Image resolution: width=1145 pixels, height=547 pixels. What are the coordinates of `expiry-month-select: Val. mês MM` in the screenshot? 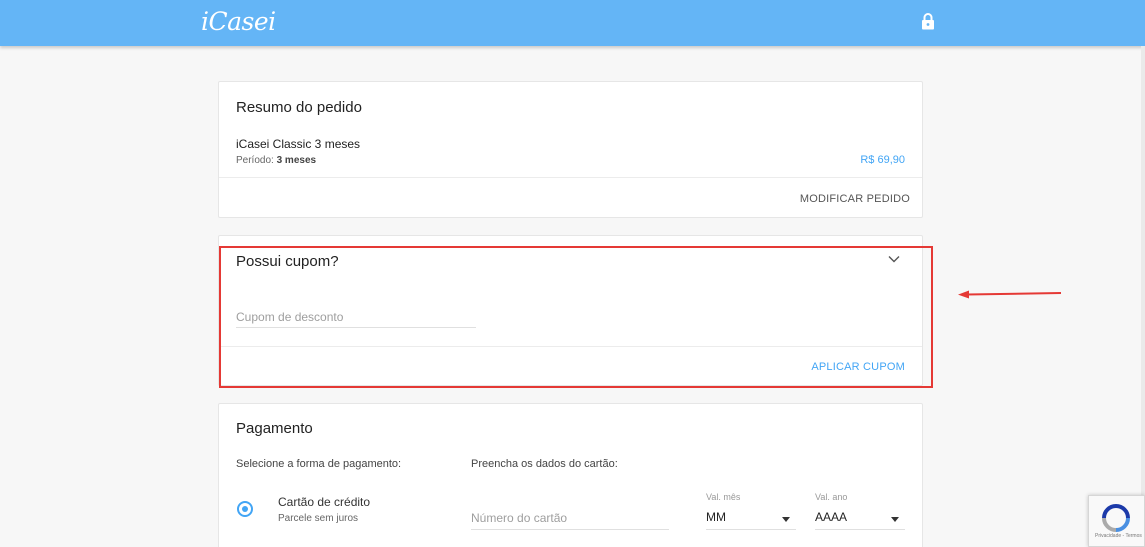 It's located at (751, 511).